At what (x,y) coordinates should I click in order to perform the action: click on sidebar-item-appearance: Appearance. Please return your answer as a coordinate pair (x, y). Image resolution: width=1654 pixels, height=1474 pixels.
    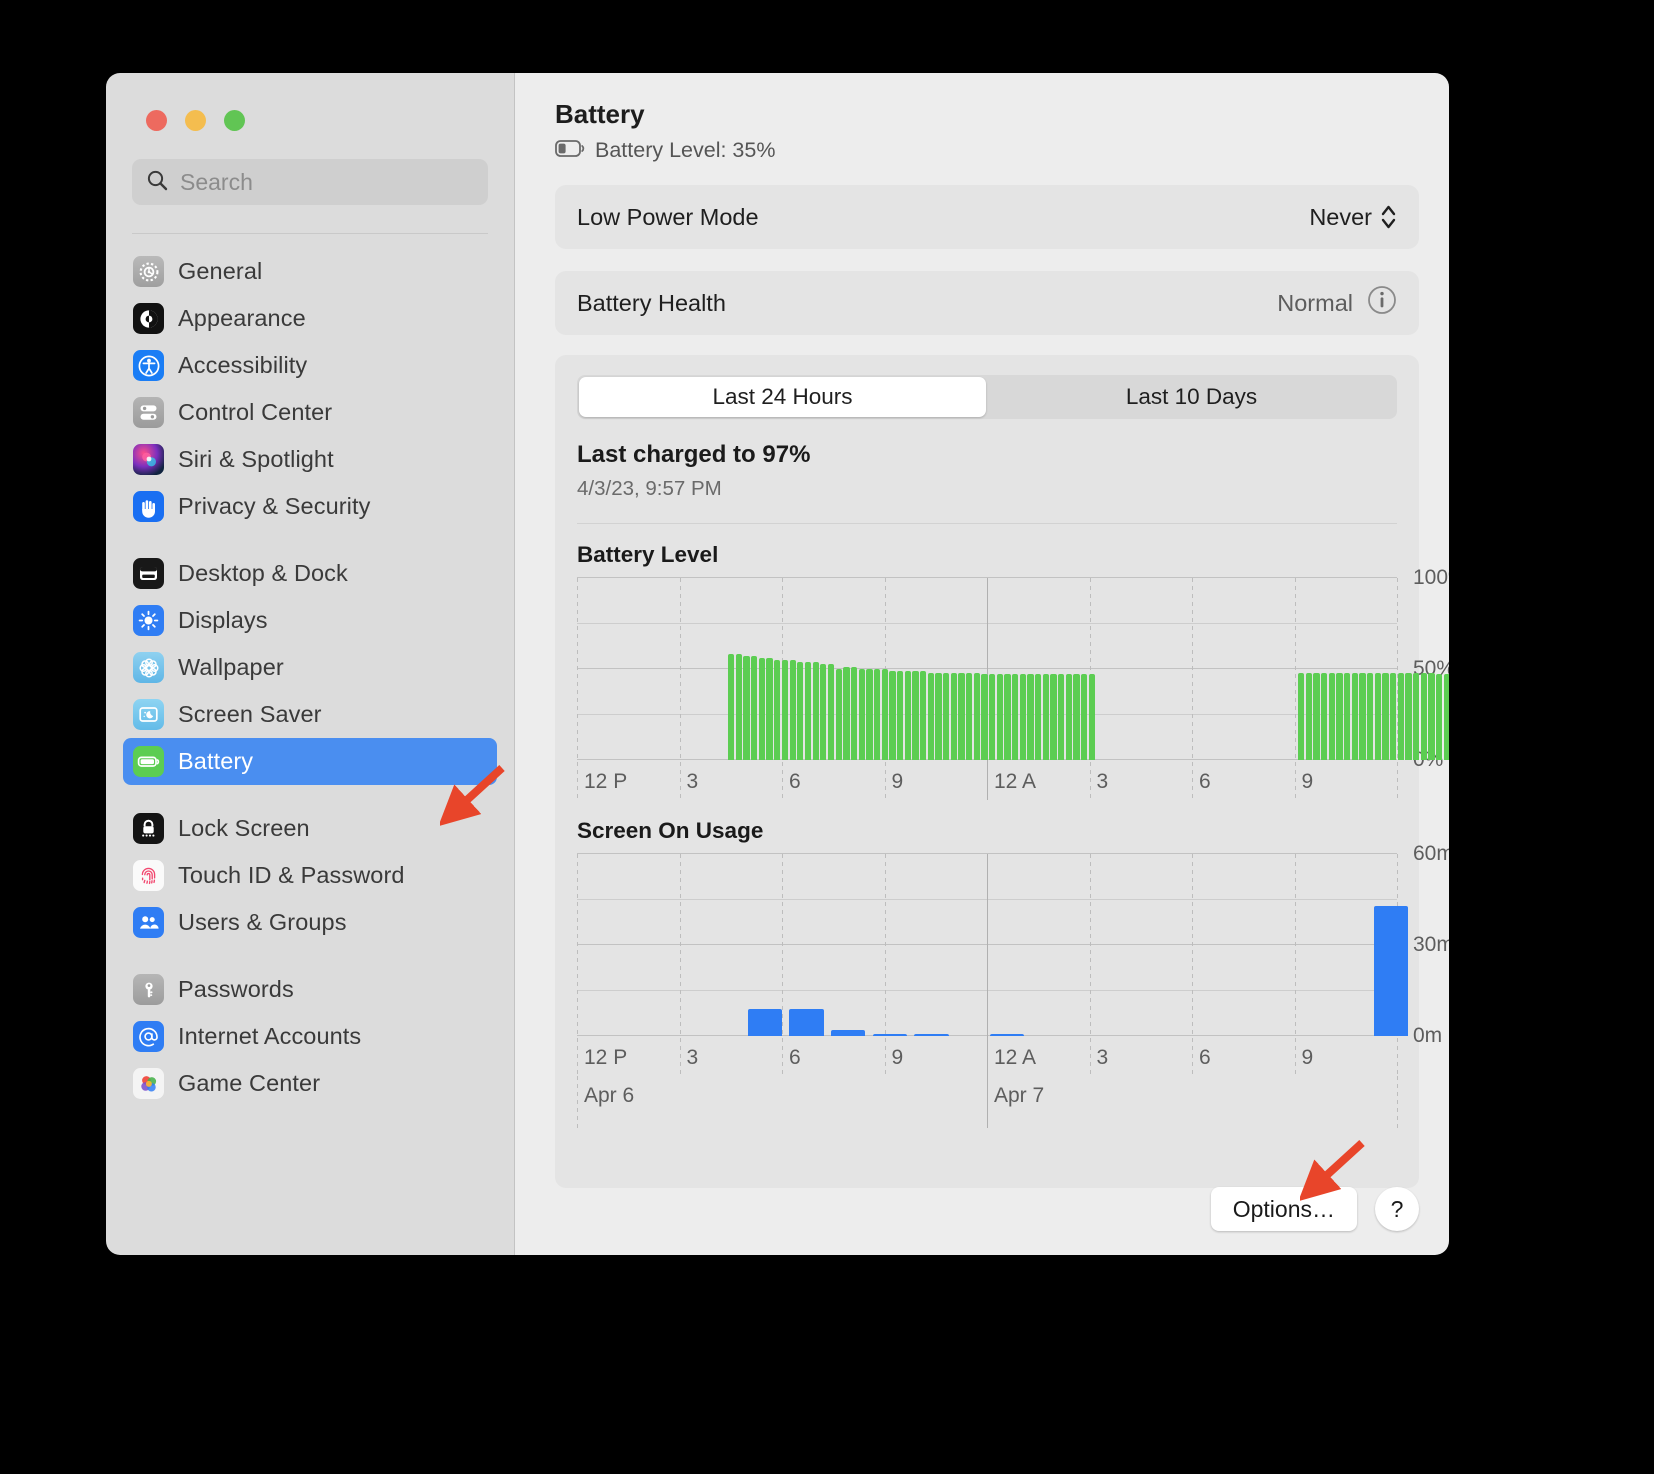
    Looking at the image, I should click on (310, 318).